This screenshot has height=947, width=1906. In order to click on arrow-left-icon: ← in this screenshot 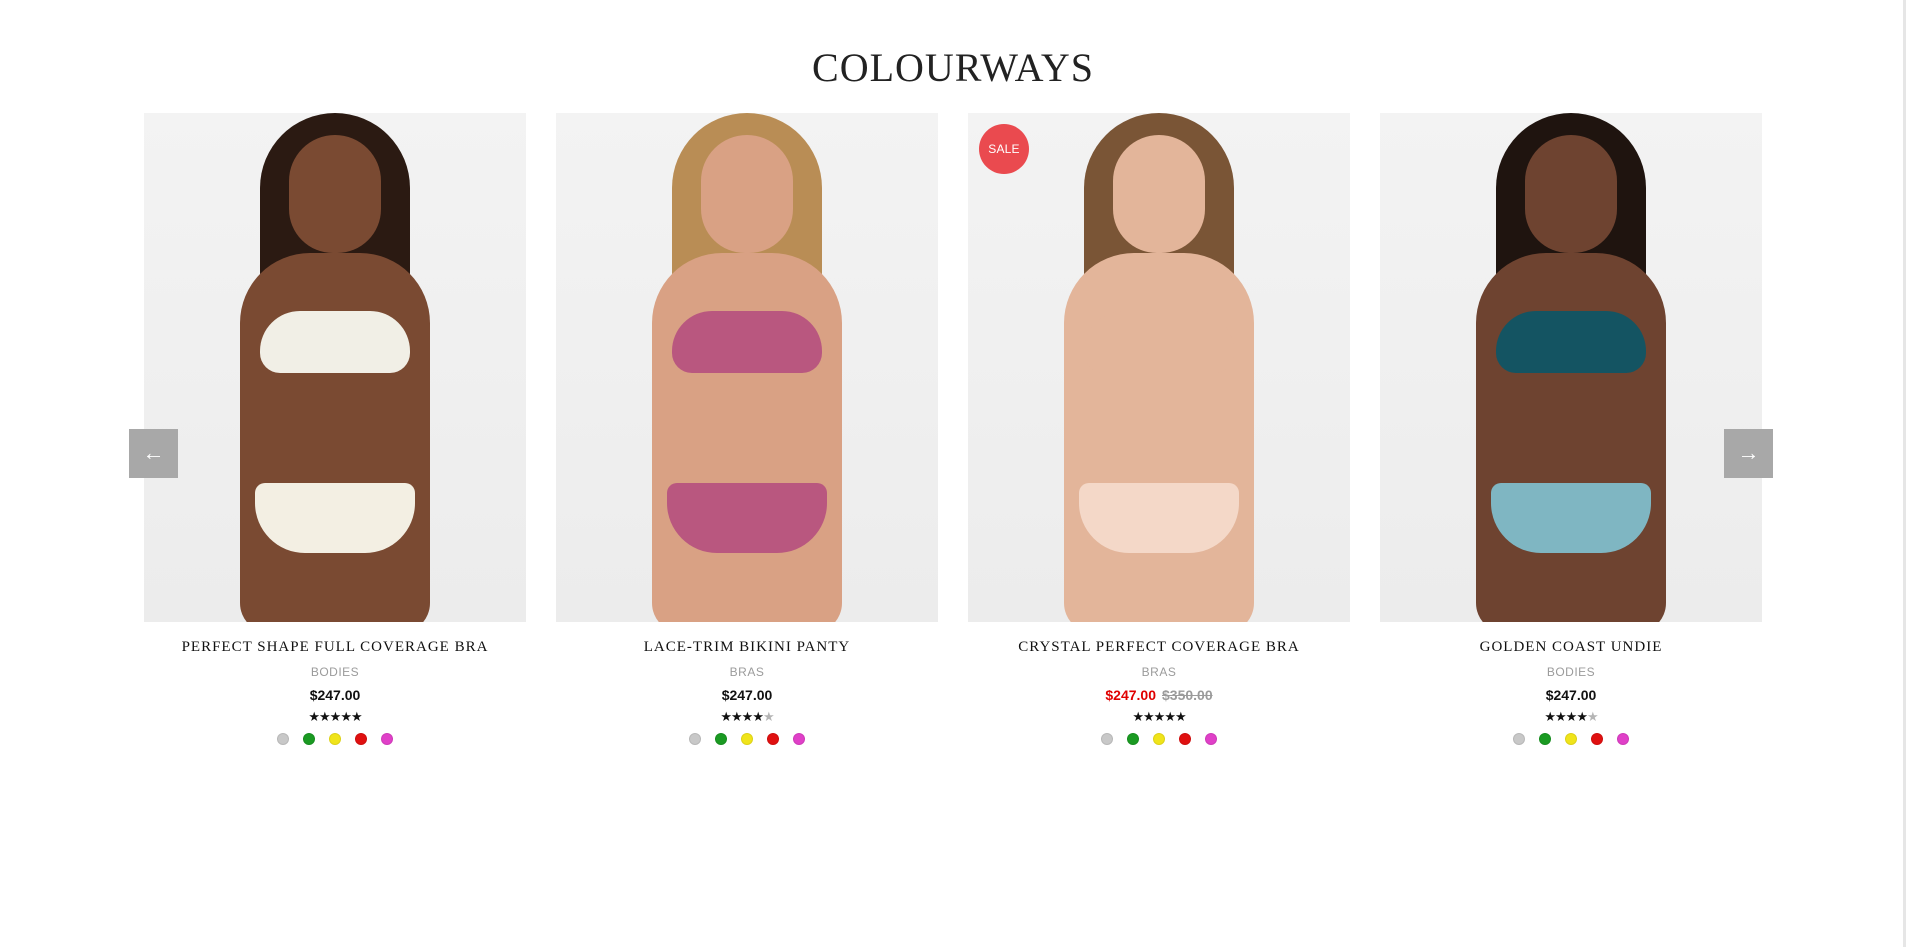, I will do `click(153, 452)`.